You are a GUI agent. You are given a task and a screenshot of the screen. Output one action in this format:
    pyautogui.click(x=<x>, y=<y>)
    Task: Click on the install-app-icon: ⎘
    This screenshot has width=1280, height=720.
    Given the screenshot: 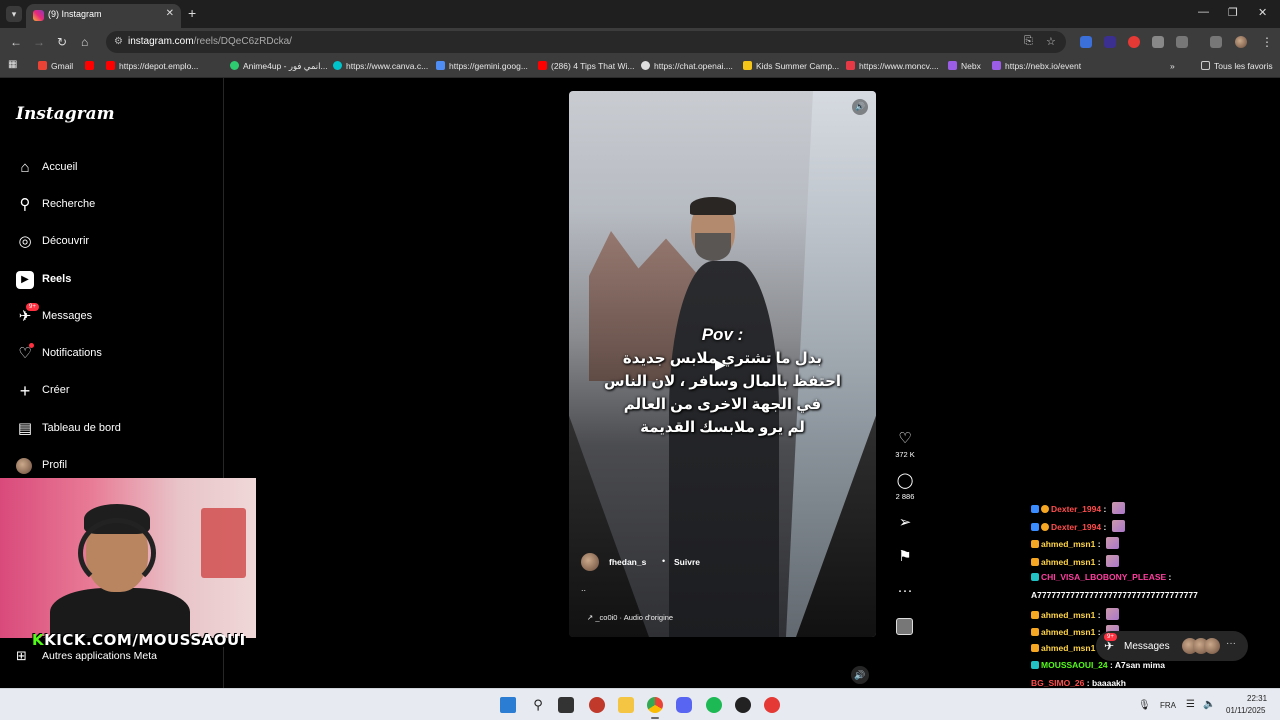 What is the action you would take?
    pyautogui.click(x=1028, y=41)
    